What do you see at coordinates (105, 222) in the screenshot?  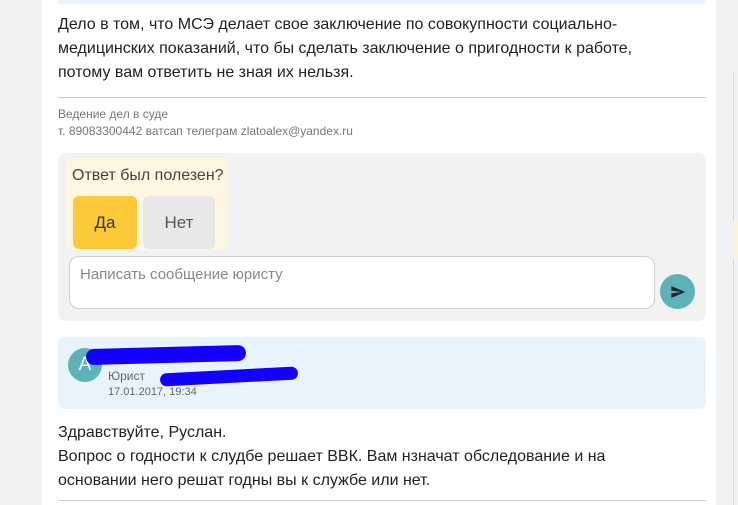 I see `yes-button: Да` at bounding box center [105, 222].